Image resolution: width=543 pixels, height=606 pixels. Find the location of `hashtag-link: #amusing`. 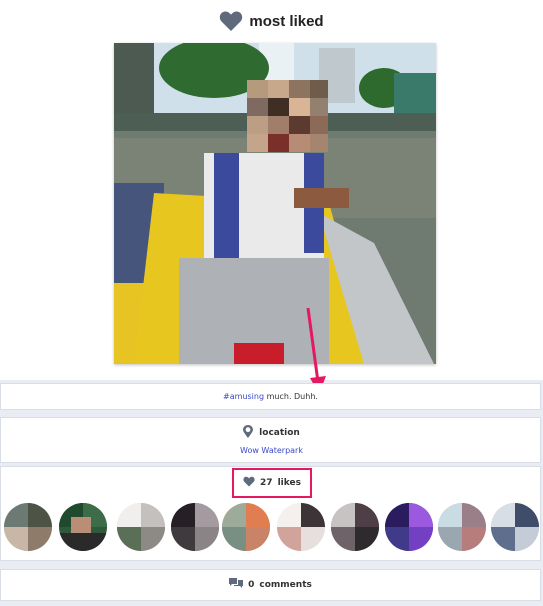

hashtag-link: #amusing is located at coordinates (243, 396).